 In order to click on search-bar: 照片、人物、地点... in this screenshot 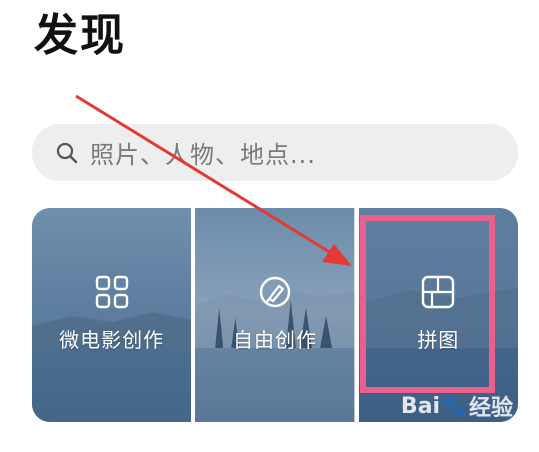, I will do `click(275, 152)`.